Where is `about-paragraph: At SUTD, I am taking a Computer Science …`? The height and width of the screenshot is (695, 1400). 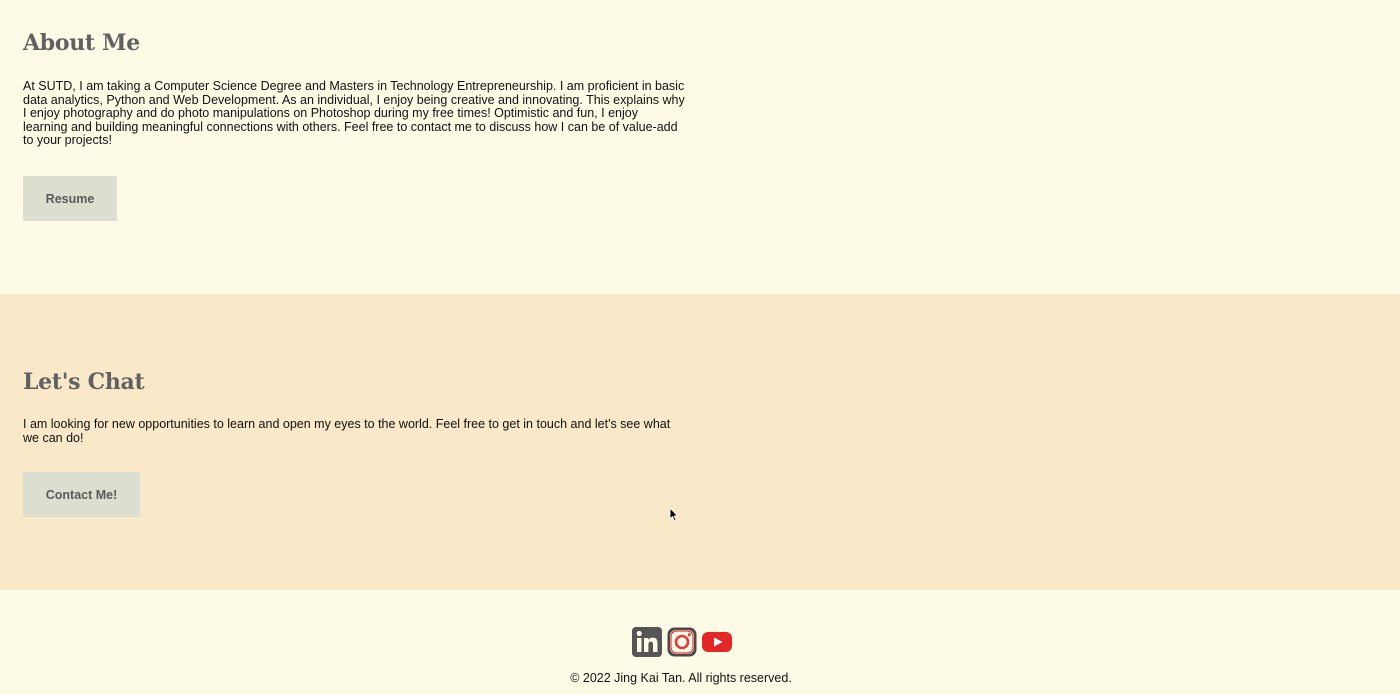
about-paragraph: At SUTD, I am taking a Computer Science … is located at coordinates (354, 113).